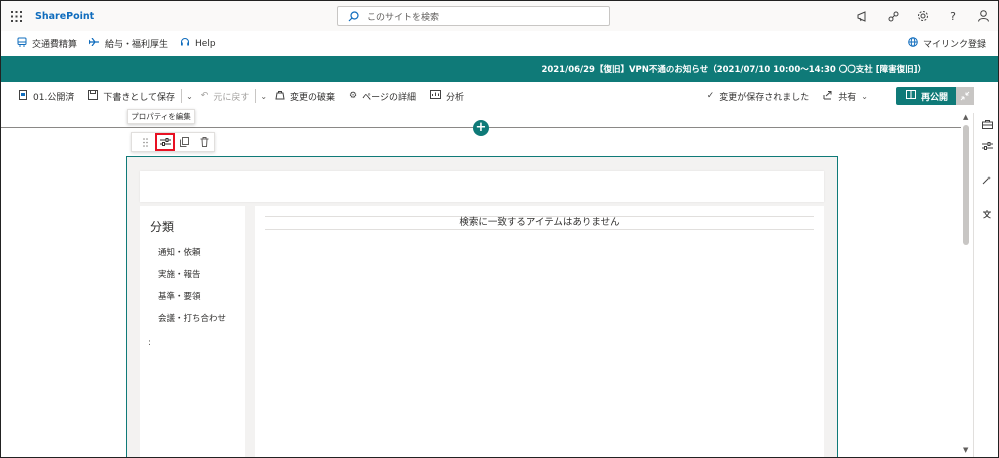  Describe the element at coordinates (828, 96) in the screenshot. I see `share-icon` at that location.